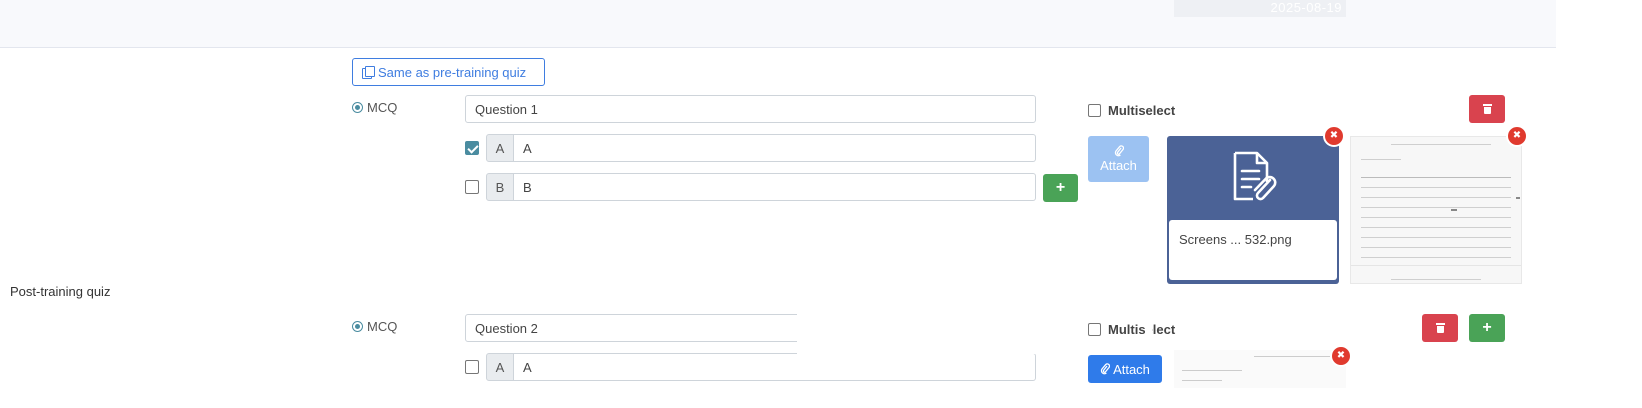 Image resolution: width=1642 pixels, height=408 pixels. I want to click on same-as-pre-training-button: Same as pre-training quiz, so click(448, 72).